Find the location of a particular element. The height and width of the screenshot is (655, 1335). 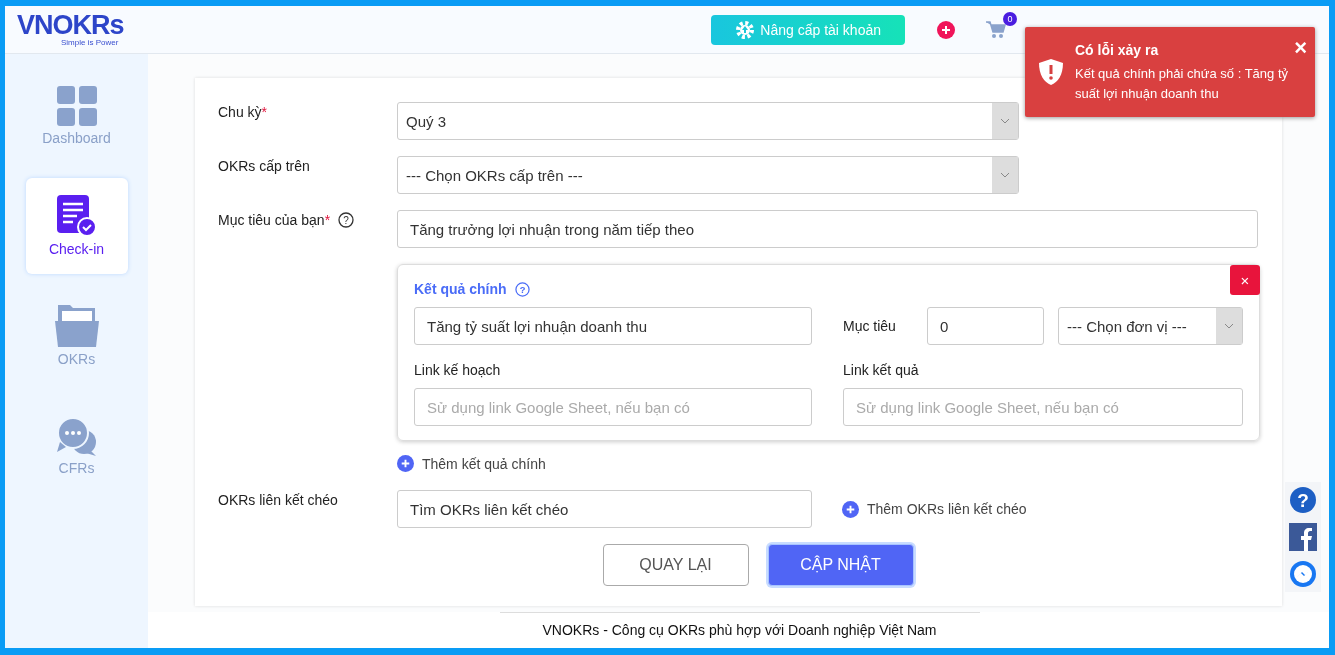

logo-tagline: Simple is Power is located at coordinates (90, 43).